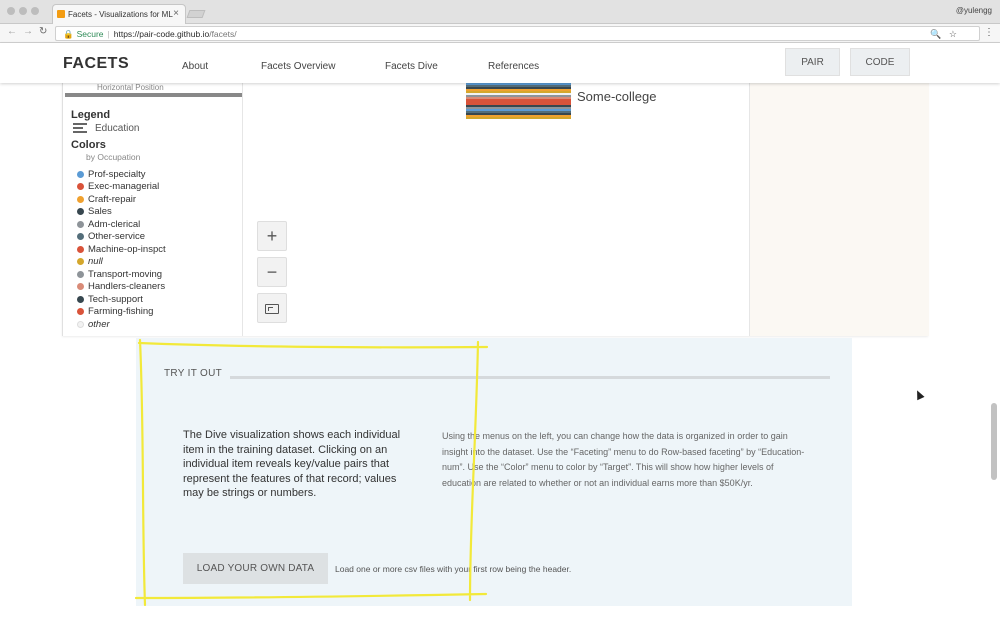 The height and width of the screenshot is (624, 1000). I want to click on color-legend-label: Handlers-cleaners, so click(127, 287).